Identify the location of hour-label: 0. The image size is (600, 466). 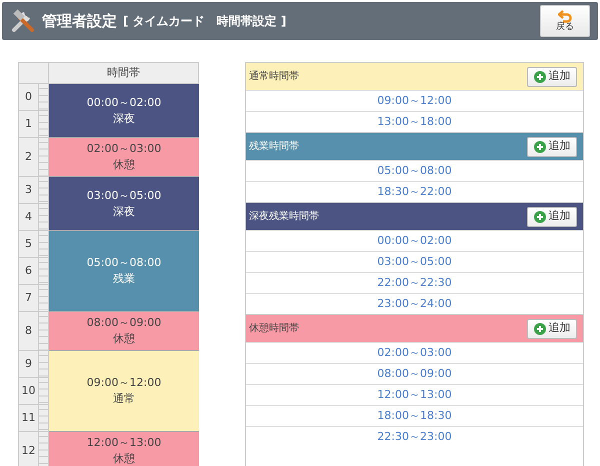
(29, 97).